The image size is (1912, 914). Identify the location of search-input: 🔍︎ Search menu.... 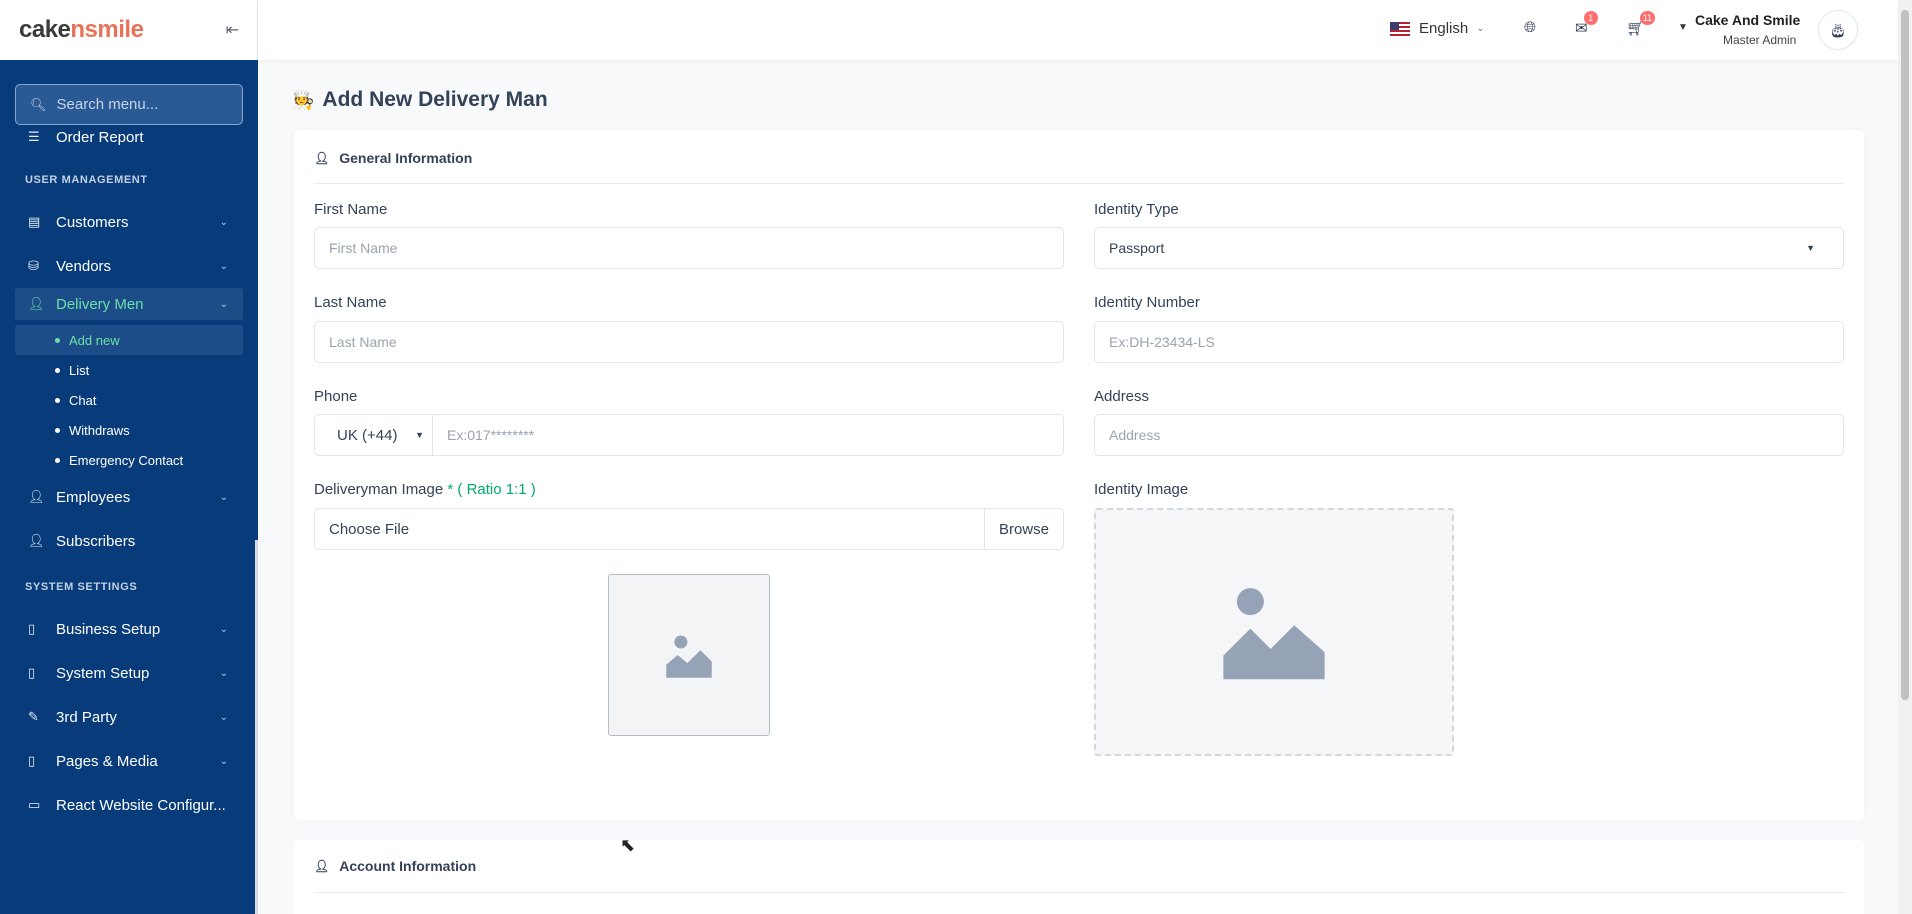
(129, 104).